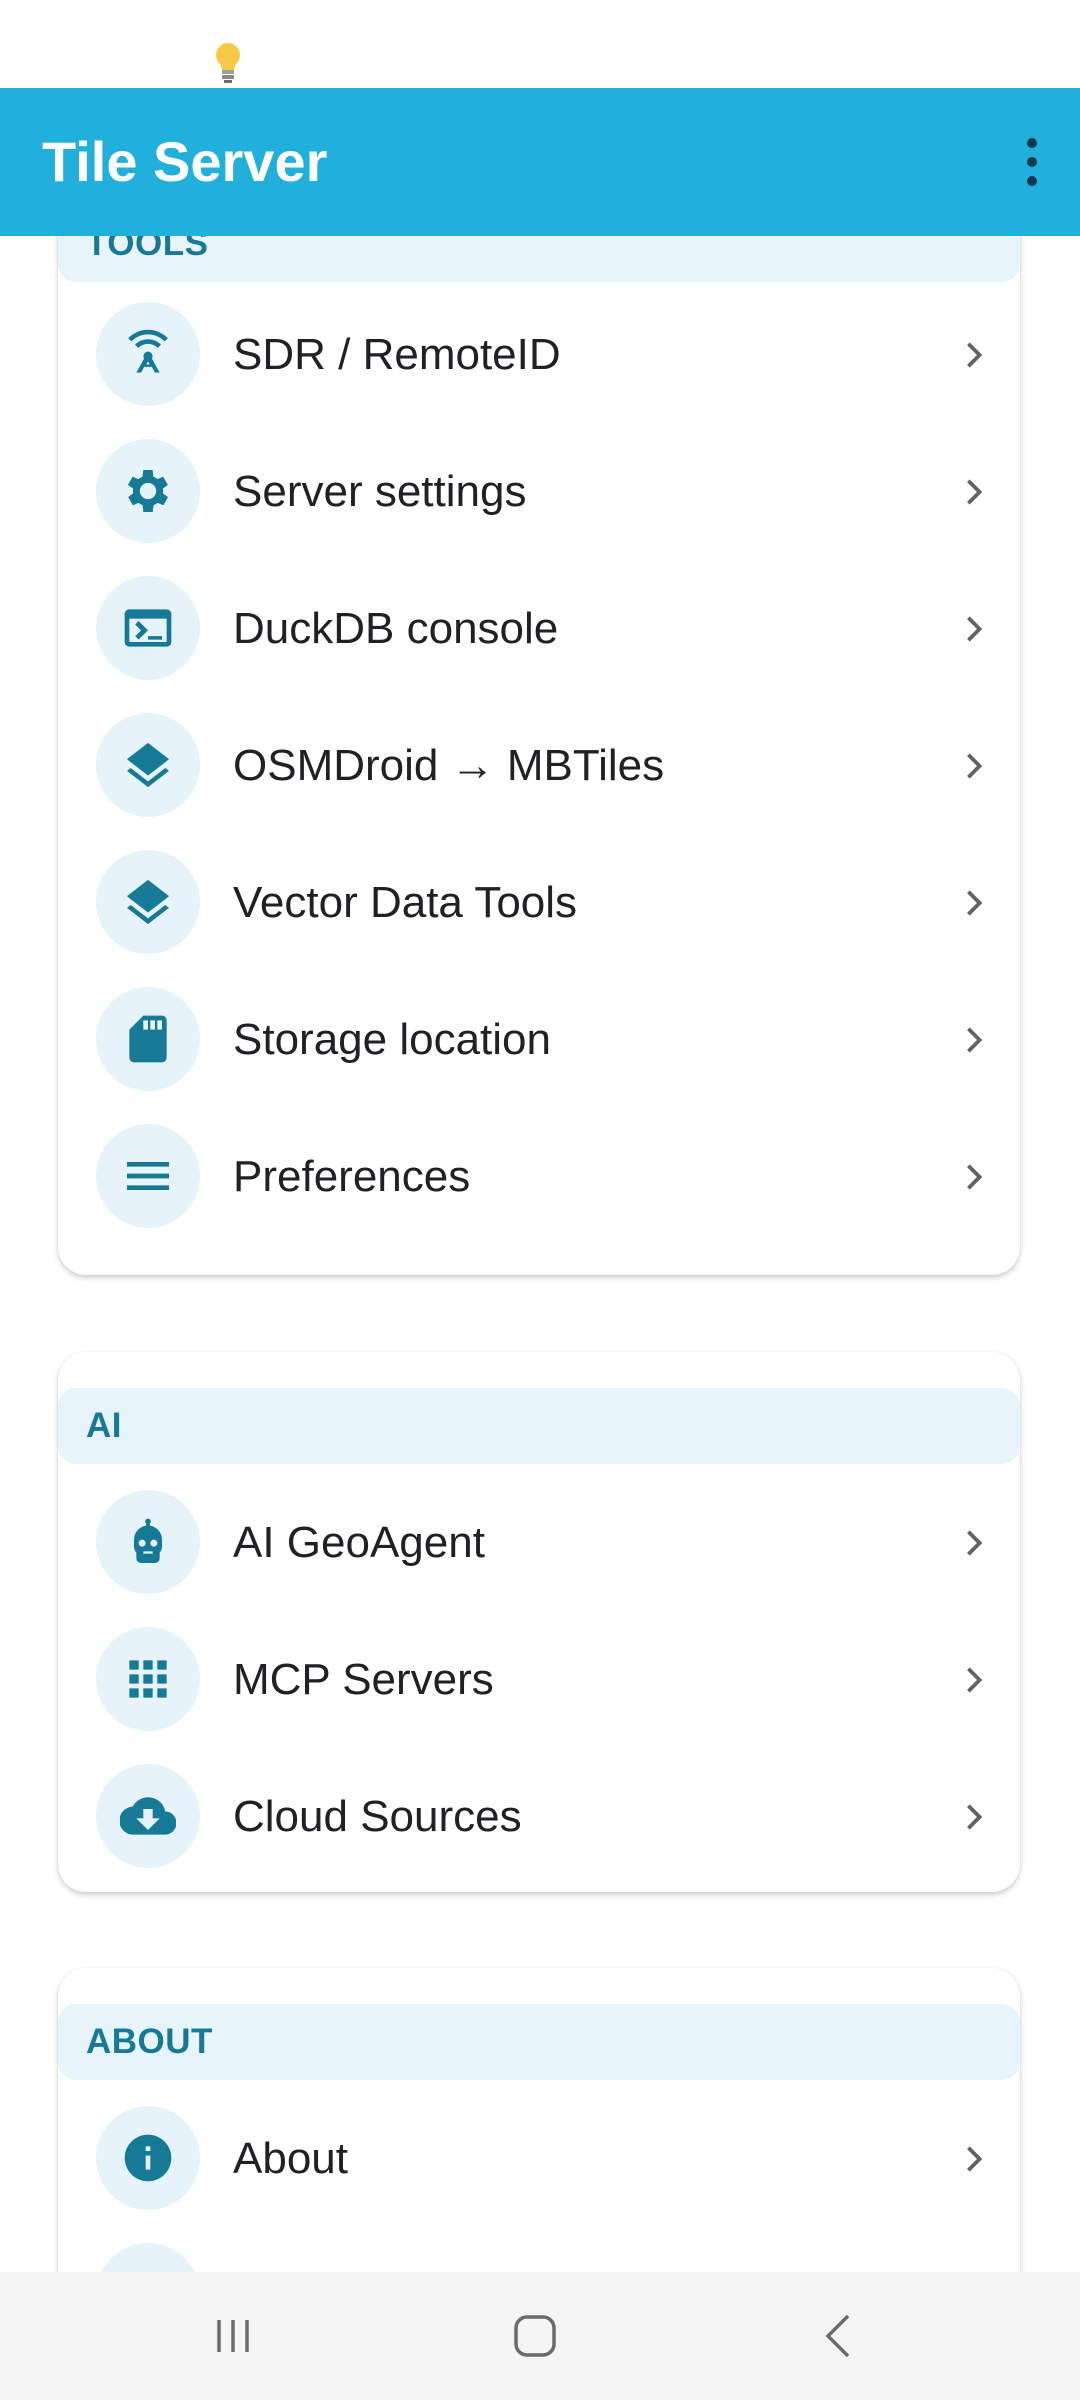  Describe the element at coordinates (228, 63) in the screenshot. I see `lightbulb-icon` at that location.